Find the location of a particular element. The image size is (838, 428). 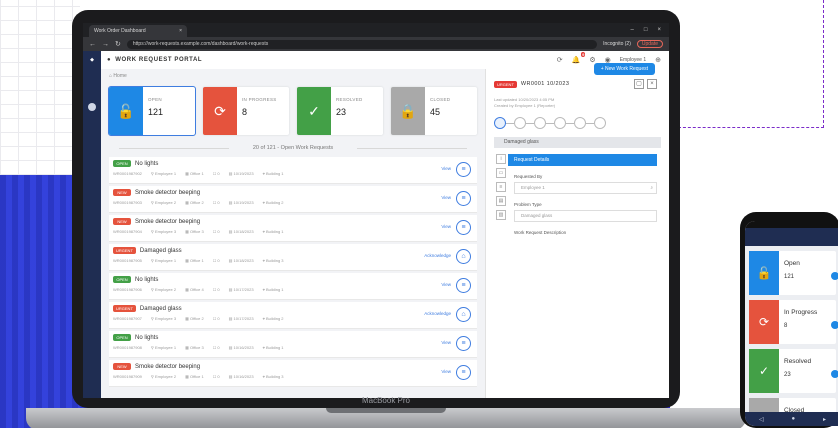

phone-status-card-open: 🔓 Open 121 is located at coordinates (793, 273).